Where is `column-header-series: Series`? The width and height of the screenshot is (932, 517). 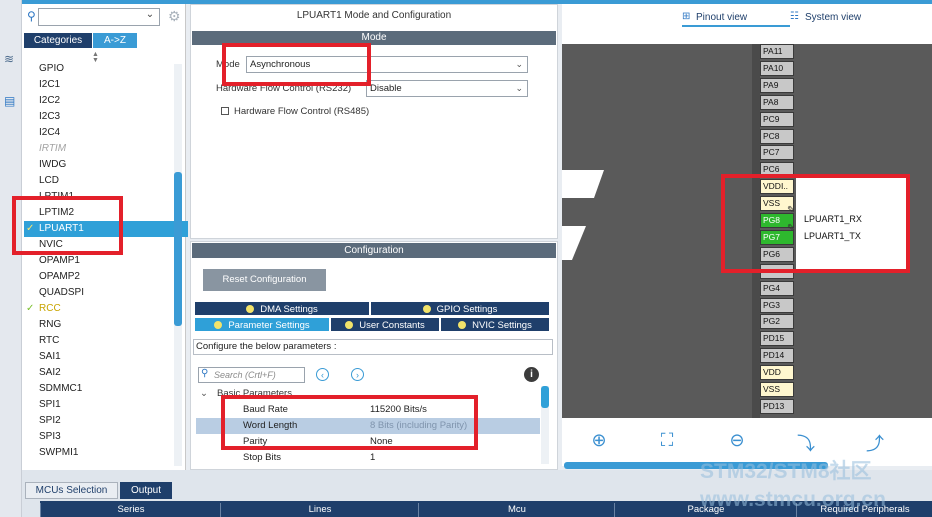 column-header-series: Series is located at coordinates (130, 510).